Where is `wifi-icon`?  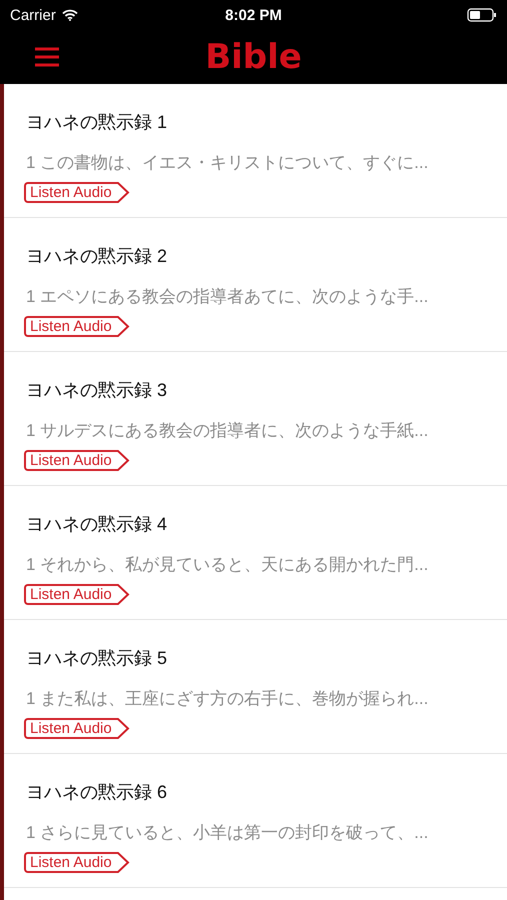 wifi-icon is located at coordinates (70, 15).